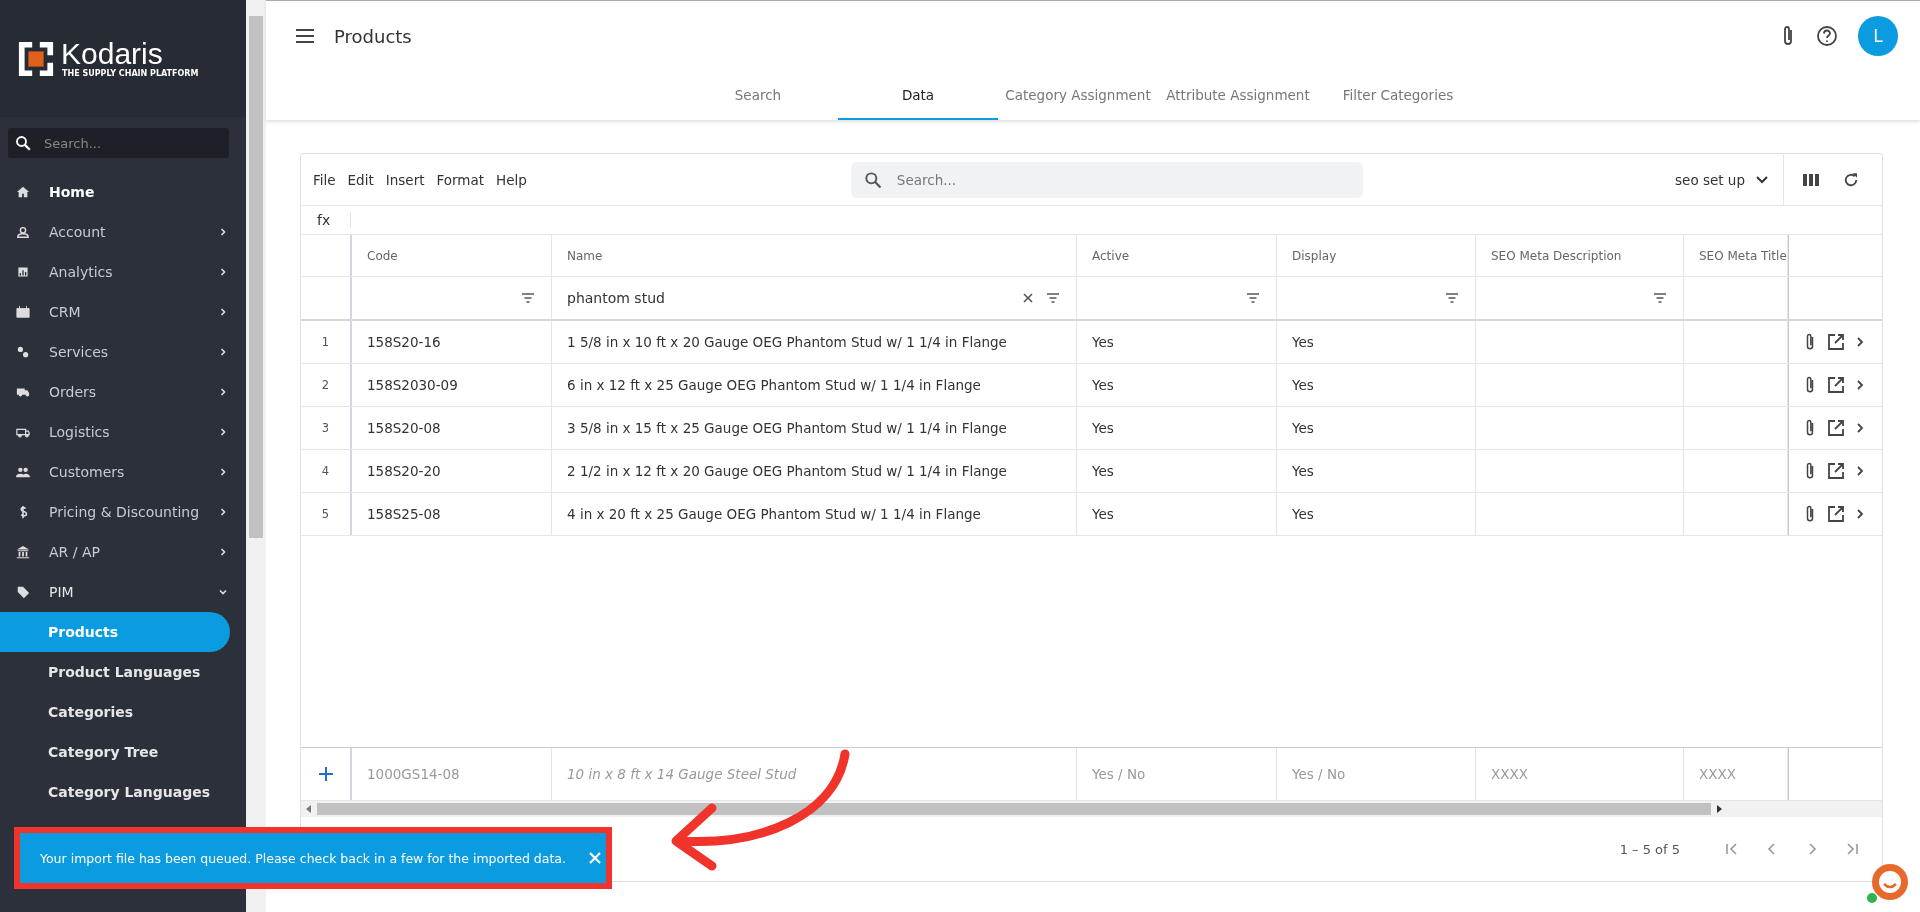 The width and height of the screenshot is (1920, 912). I want to click on sidebar-item: PIM, so click(123, 592).